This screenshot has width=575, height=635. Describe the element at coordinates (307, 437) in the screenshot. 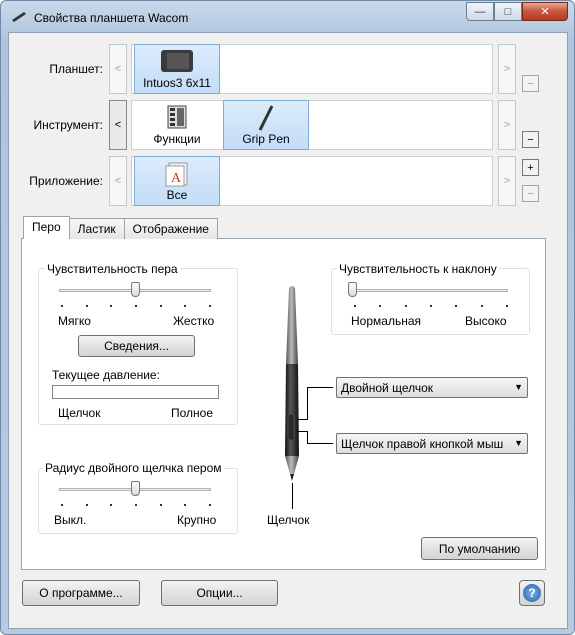

I see `lower-button-leader` at that location.